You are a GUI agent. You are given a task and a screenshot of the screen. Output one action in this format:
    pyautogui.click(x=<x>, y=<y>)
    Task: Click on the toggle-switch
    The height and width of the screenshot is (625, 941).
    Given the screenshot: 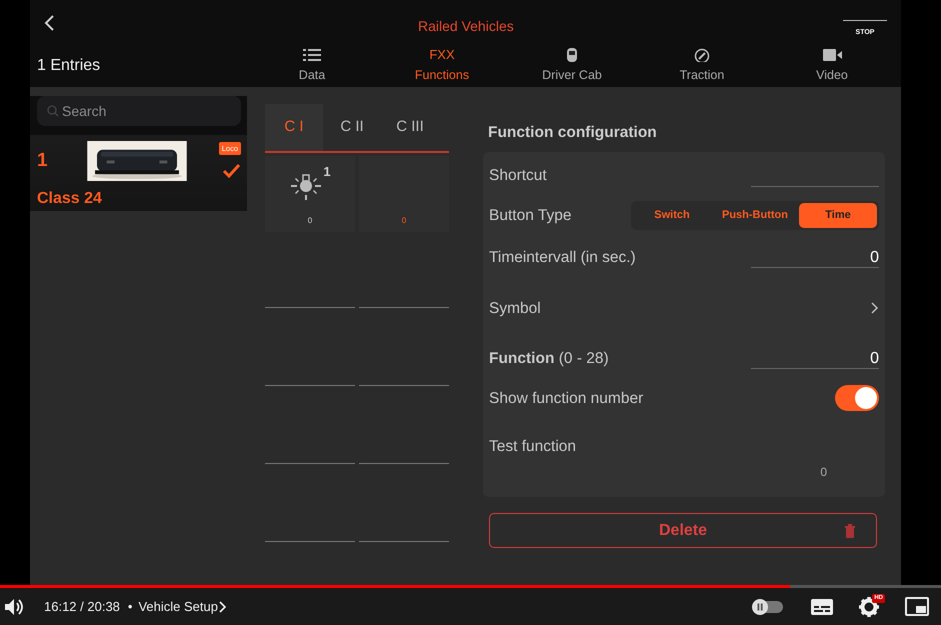 What is the action you would take?
    pyautogui.click(x=857, y=398)
    